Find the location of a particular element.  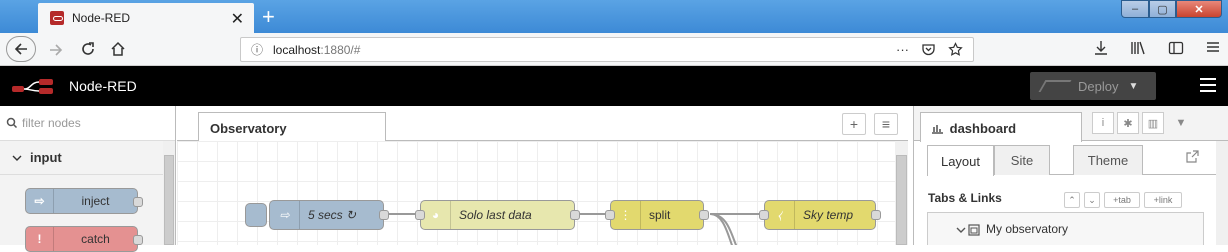

reload-button is located at coordinates (88, 51).